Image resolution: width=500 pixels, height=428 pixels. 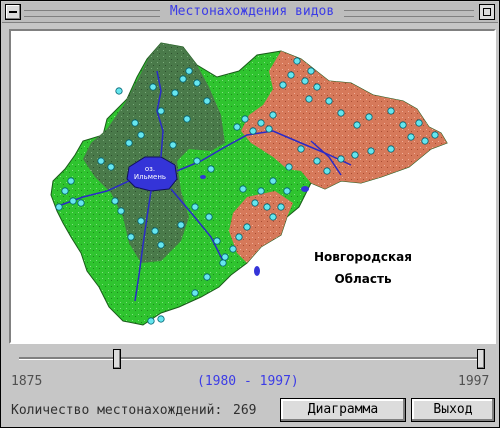 What do you see at coordinates (343, 410) in the screenshot?
I see `diagram-button: Диаграмма` at bounding box center [343, 410].